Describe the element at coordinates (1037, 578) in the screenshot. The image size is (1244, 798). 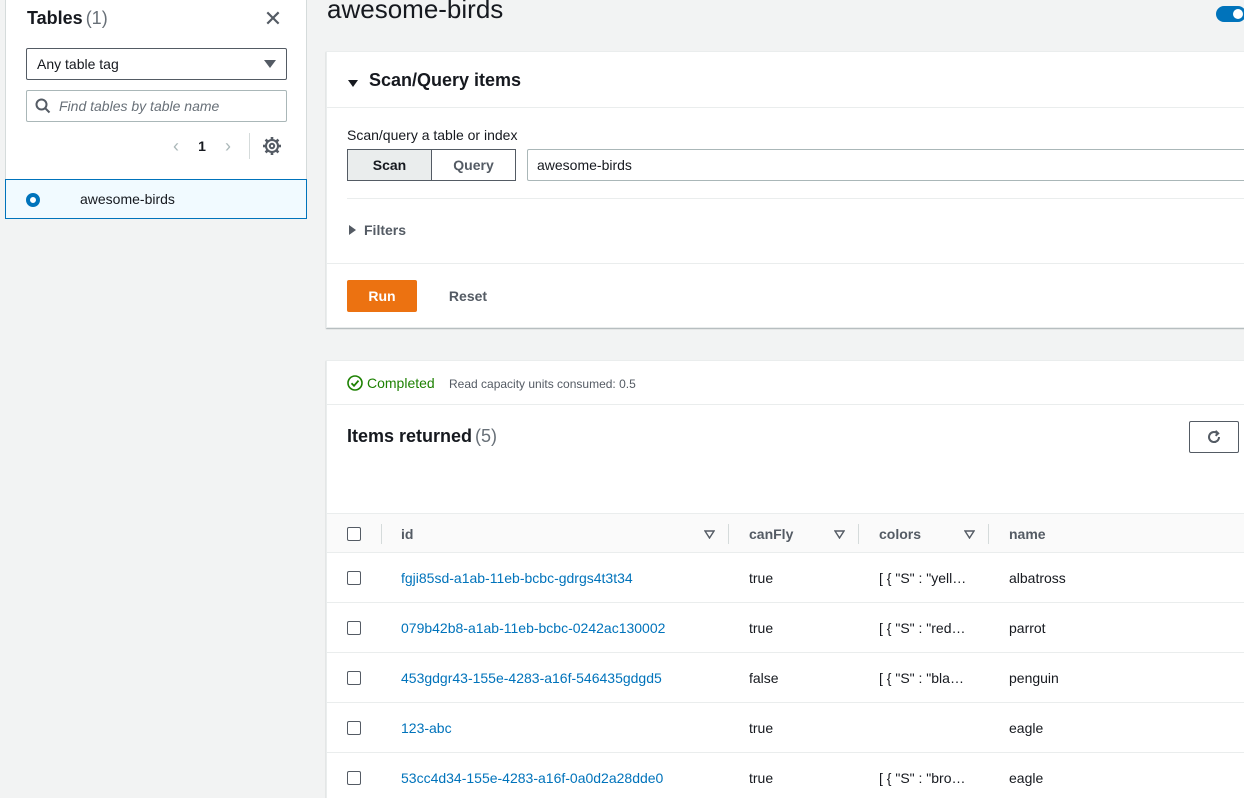
I see `item-name: albatross` at that location.